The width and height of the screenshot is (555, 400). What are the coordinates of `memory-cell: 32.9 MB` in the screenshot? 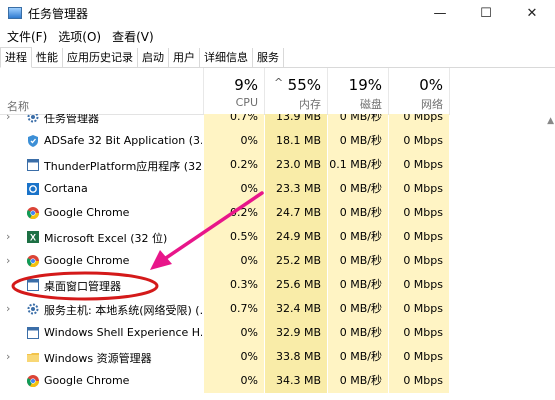 It's located at (296, 333).